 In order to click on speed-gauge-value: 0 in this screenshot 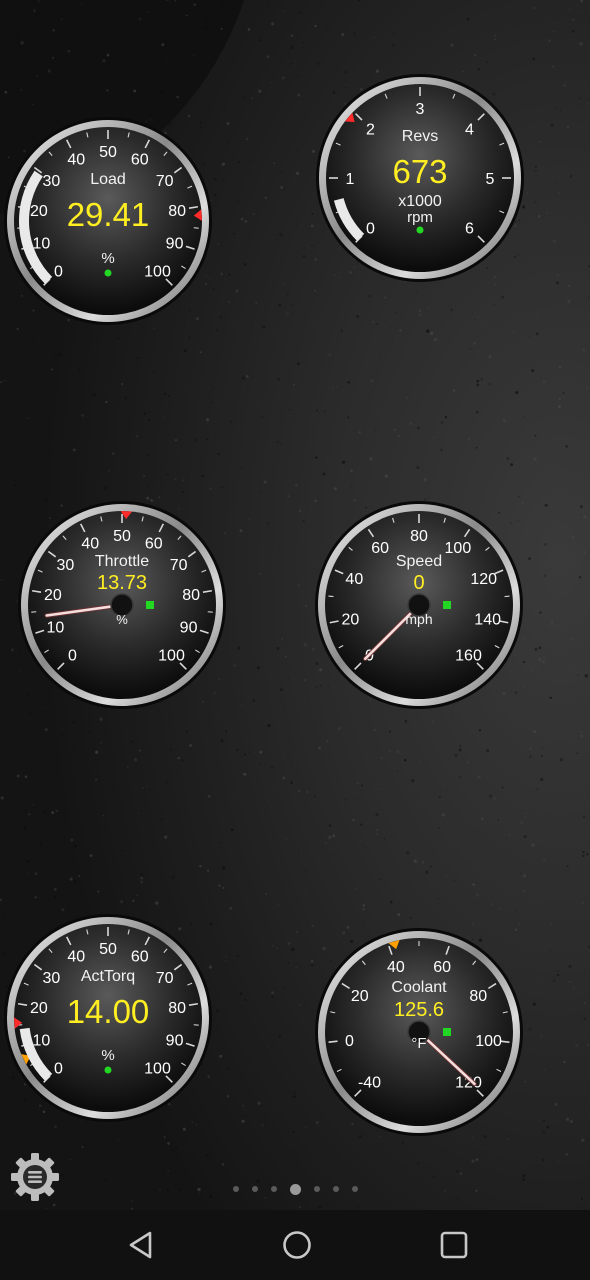, I will do `click(419, 583)`.